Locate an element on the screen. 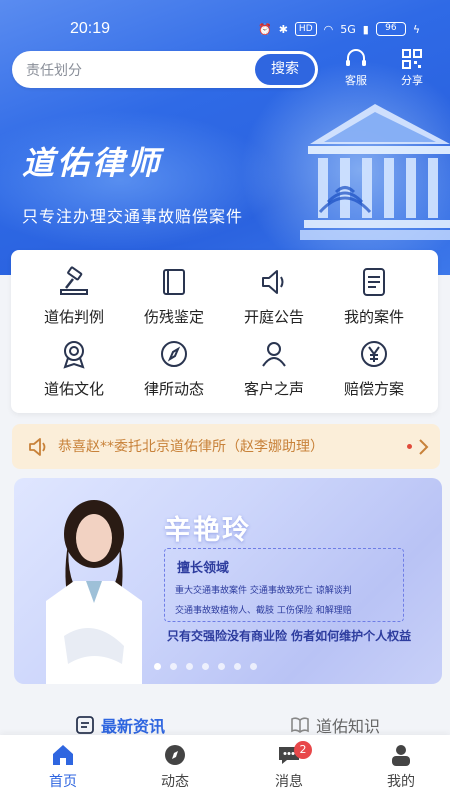  status-icons: ⏰ ✱ HD ◠ 5G ▮ 96 ϟ is located at coordinates (339, 29).